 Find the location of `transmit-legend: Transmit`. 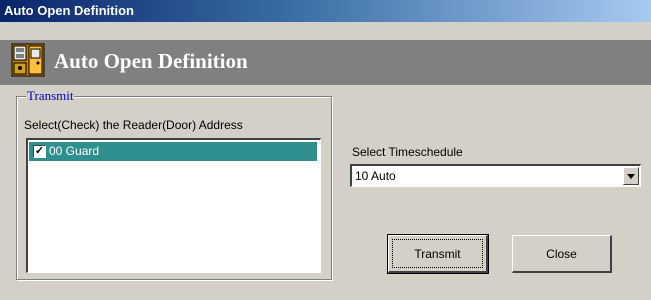

transmit-legend: Transmit is located at coordinates (50, 96).